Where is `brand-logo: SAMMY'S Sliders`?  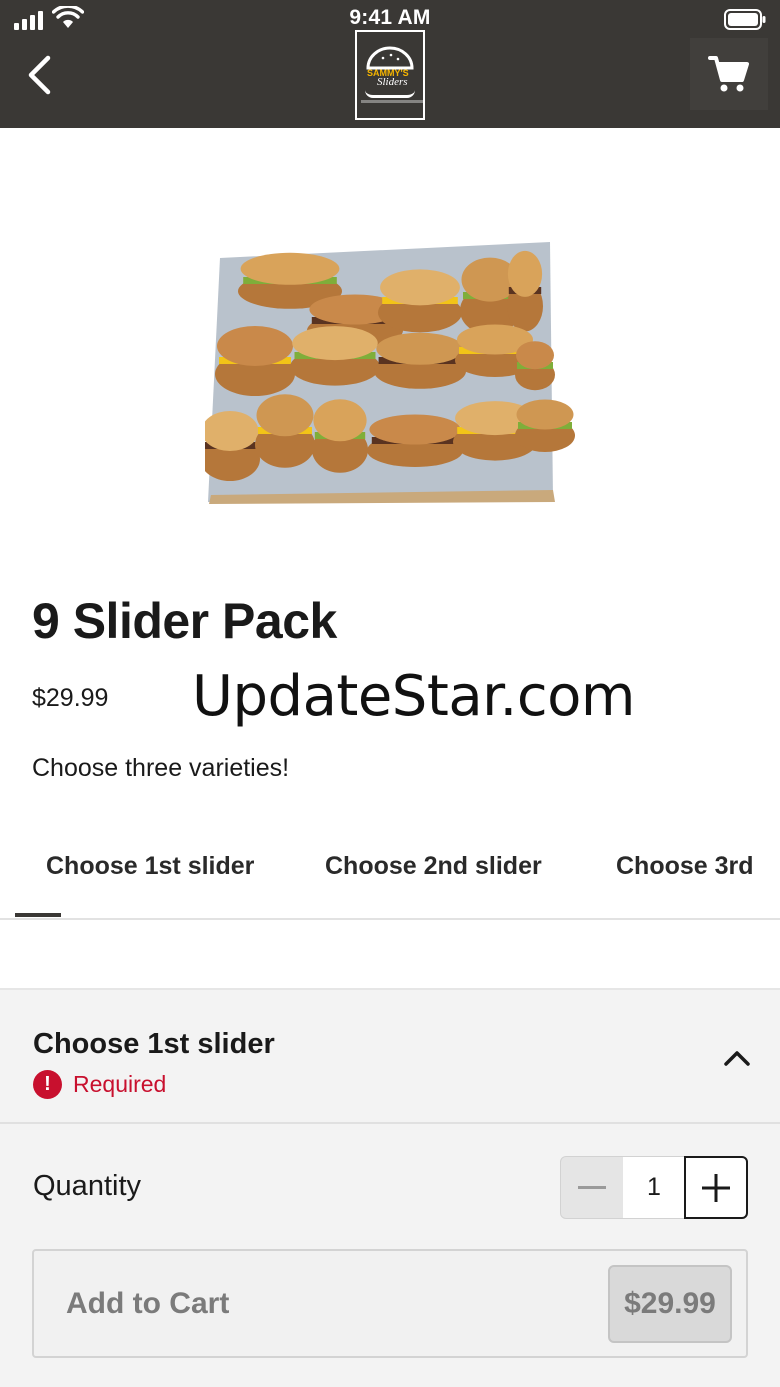
brand-logo: SAMMY'S Sliders is located at coordinates (390, 75).